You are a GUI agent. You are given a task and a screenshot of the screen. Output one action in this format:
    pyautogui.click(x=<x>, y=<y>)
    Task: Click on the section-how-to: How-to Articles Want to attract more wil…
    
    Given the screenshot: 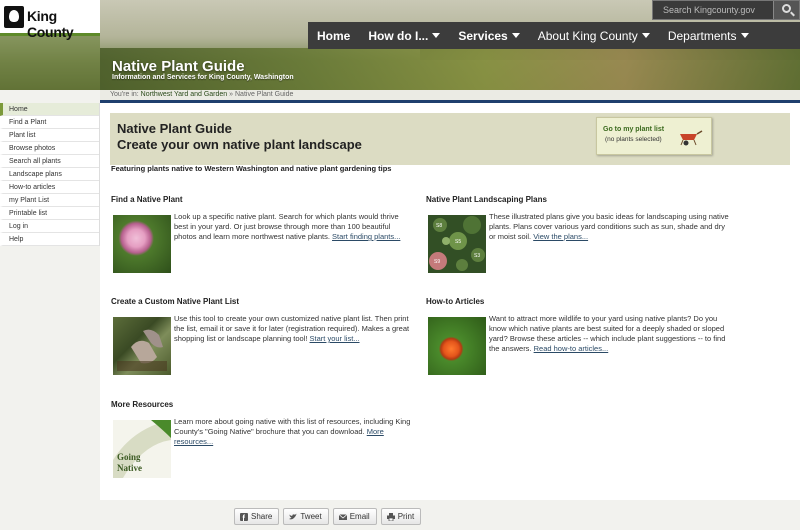 What is the action you would take?
    pyautogui.click(x=576, y=342)
    